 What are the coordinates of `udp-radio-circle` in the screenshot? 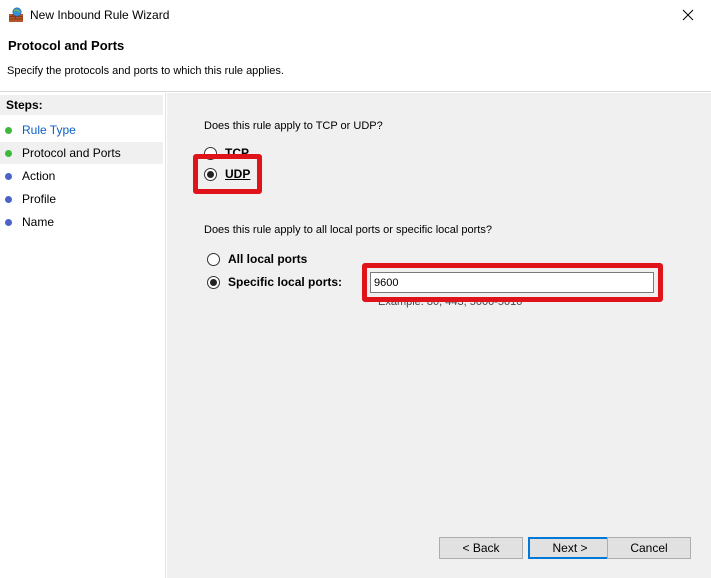 It's located at (210, 174).